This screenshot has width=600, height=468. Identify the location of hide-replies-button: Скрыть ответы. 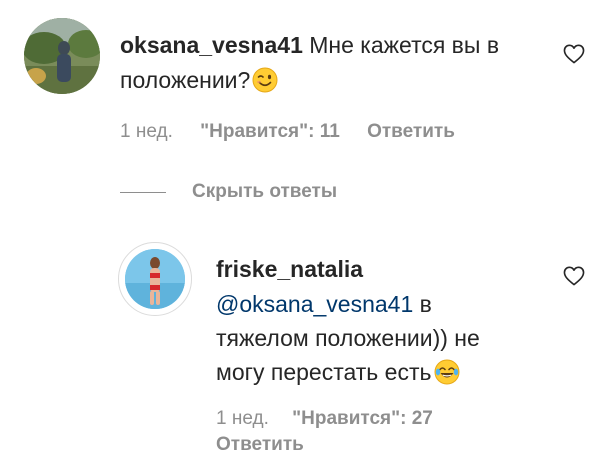
(264, 192).